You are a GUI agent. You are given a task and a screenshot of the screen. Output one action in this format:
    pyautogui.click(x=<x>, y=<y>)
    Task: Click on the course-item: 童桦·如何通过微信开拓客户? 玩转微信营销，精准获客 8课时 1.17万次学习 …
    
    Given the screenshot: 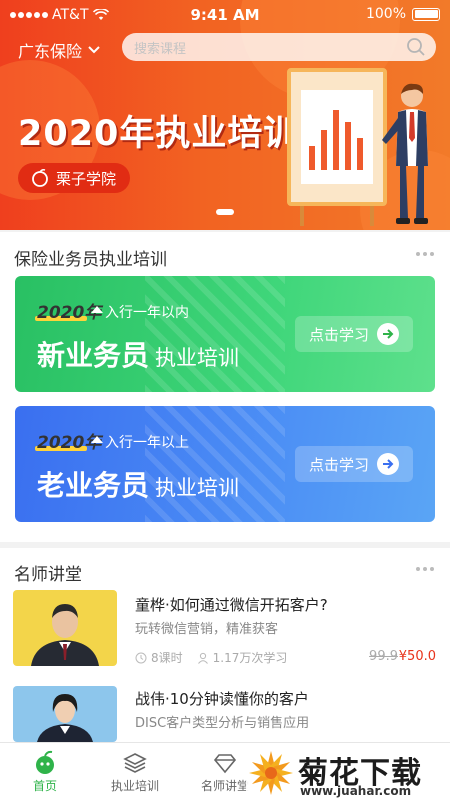 What is the action you would take?
    pyautogui.click(x=225, y=638)
    